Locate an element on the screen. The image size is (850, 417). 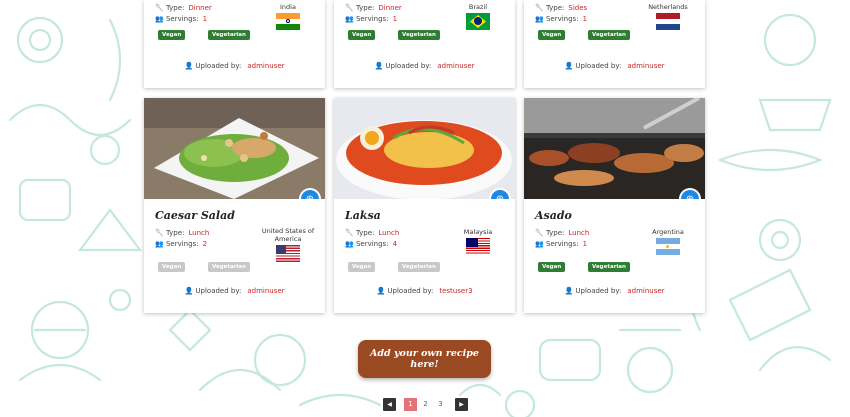
country: Netherlands is located at coordinates (668, 16).